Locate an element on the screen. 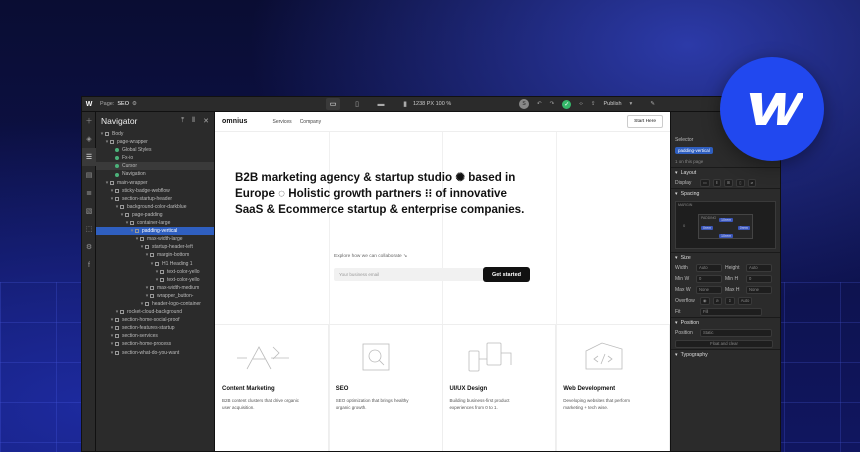 Image resolution: width=860 pixels, height=452 pixels. spacing-section-header: ▾ Spacing is located at coordinates (725, 193).